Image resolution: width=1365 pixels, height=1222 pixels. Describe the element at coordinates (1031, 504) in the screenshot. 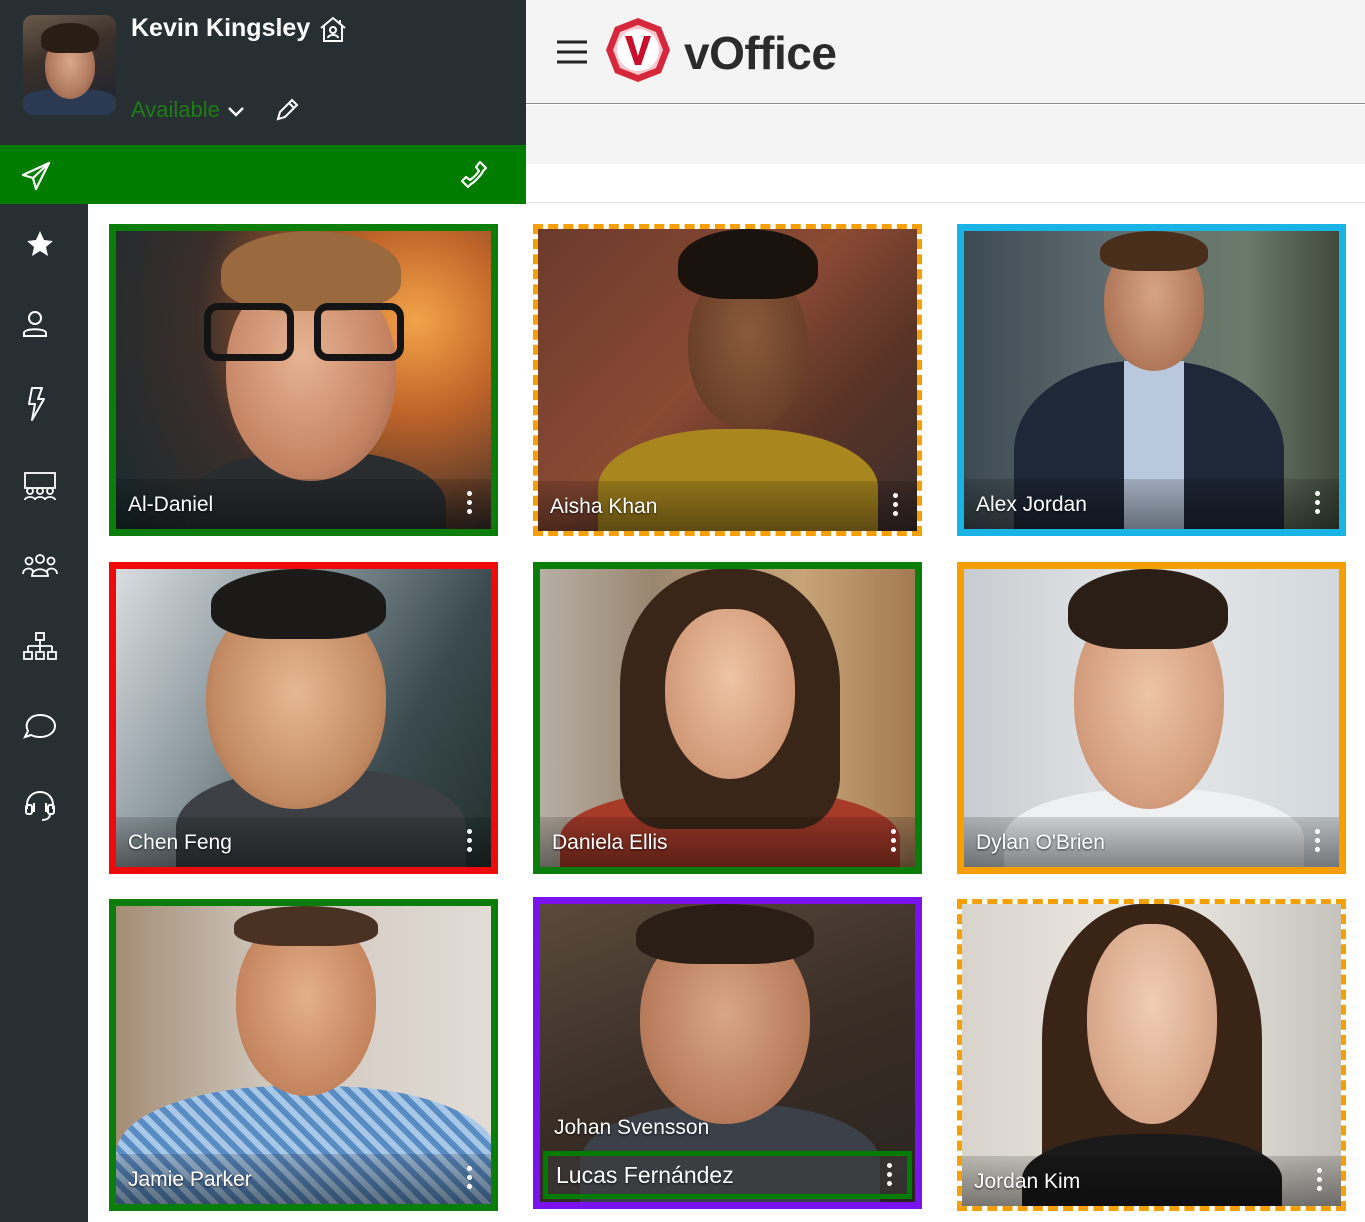

I see `contact-name: Alex Jordan` at that location.